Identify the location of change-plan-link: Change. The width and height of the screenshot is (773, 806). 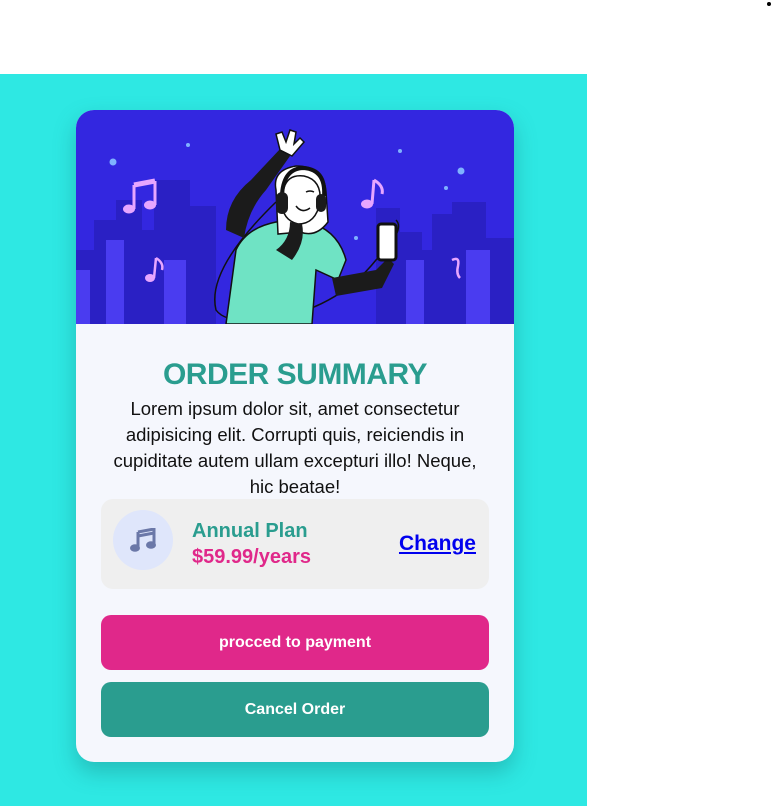
(437, 544).